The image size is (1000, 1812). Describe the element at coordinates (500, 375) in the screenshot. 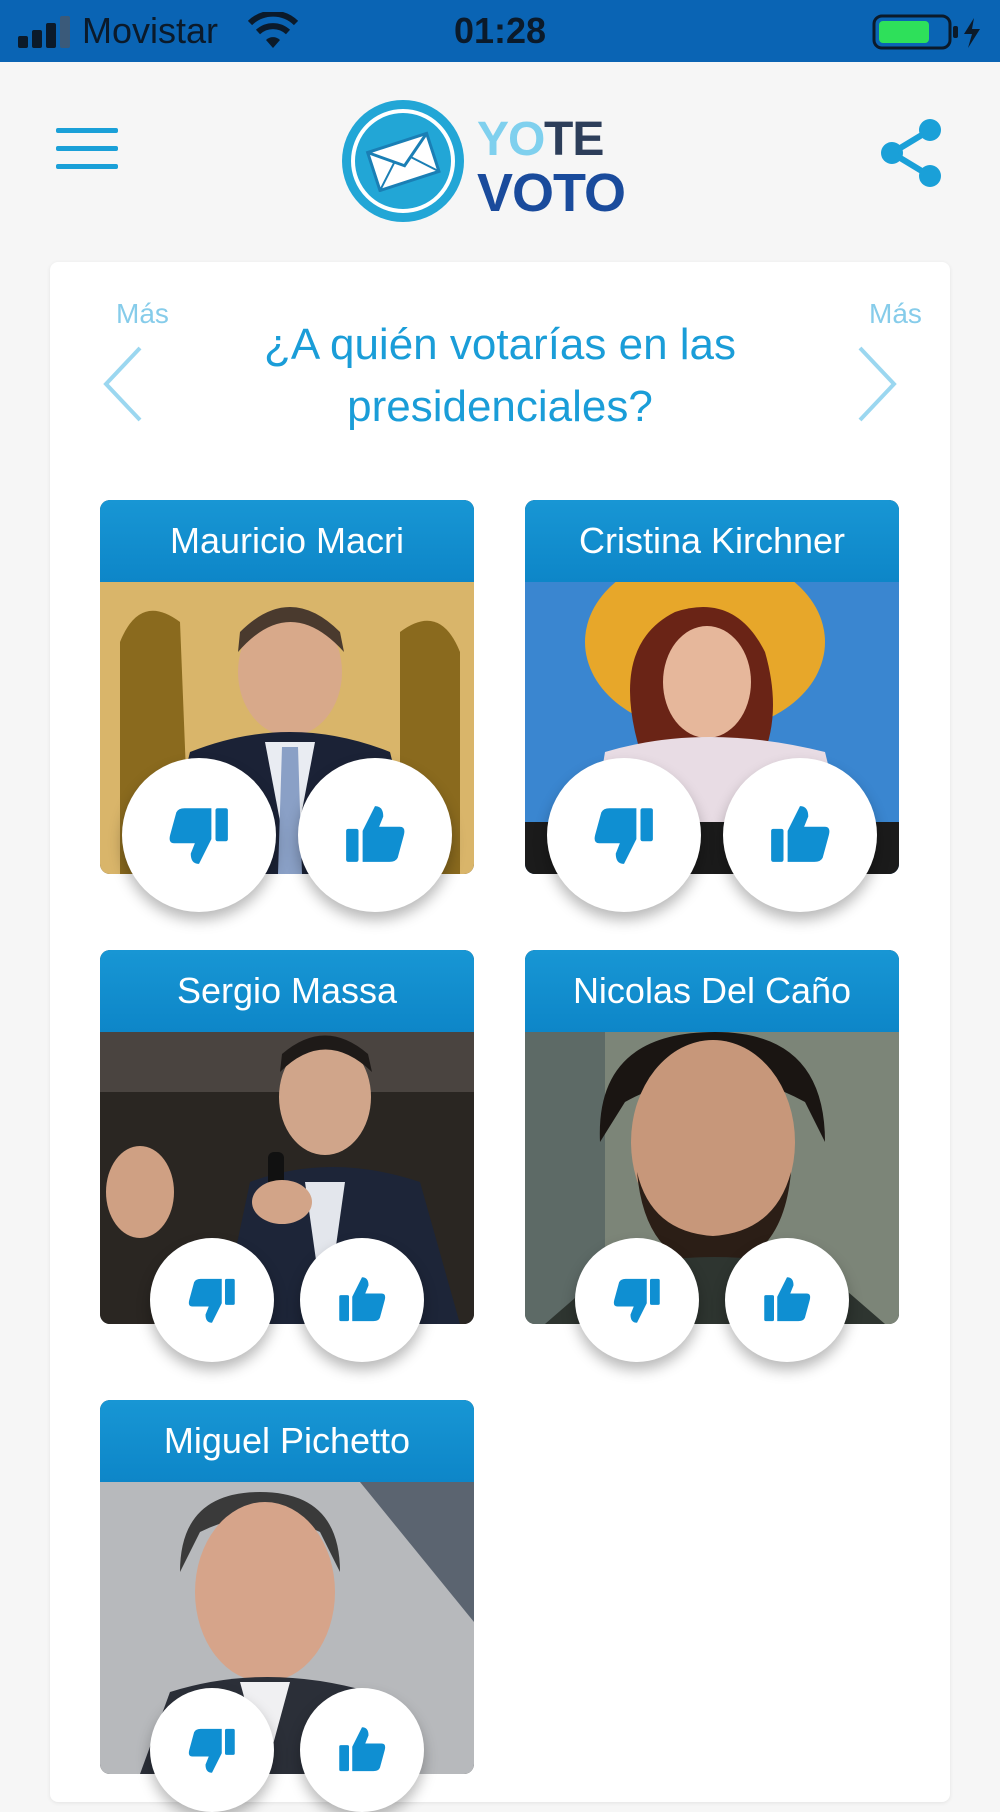

I see `poll-question: ¿A quién votarías en las presidenciales?` at that location.